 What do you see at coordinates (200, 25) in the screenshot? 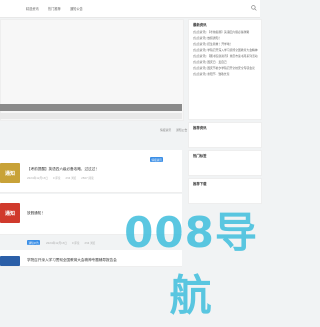
I see `widget-title: 最新资讯` at bounding box center [200, 25].